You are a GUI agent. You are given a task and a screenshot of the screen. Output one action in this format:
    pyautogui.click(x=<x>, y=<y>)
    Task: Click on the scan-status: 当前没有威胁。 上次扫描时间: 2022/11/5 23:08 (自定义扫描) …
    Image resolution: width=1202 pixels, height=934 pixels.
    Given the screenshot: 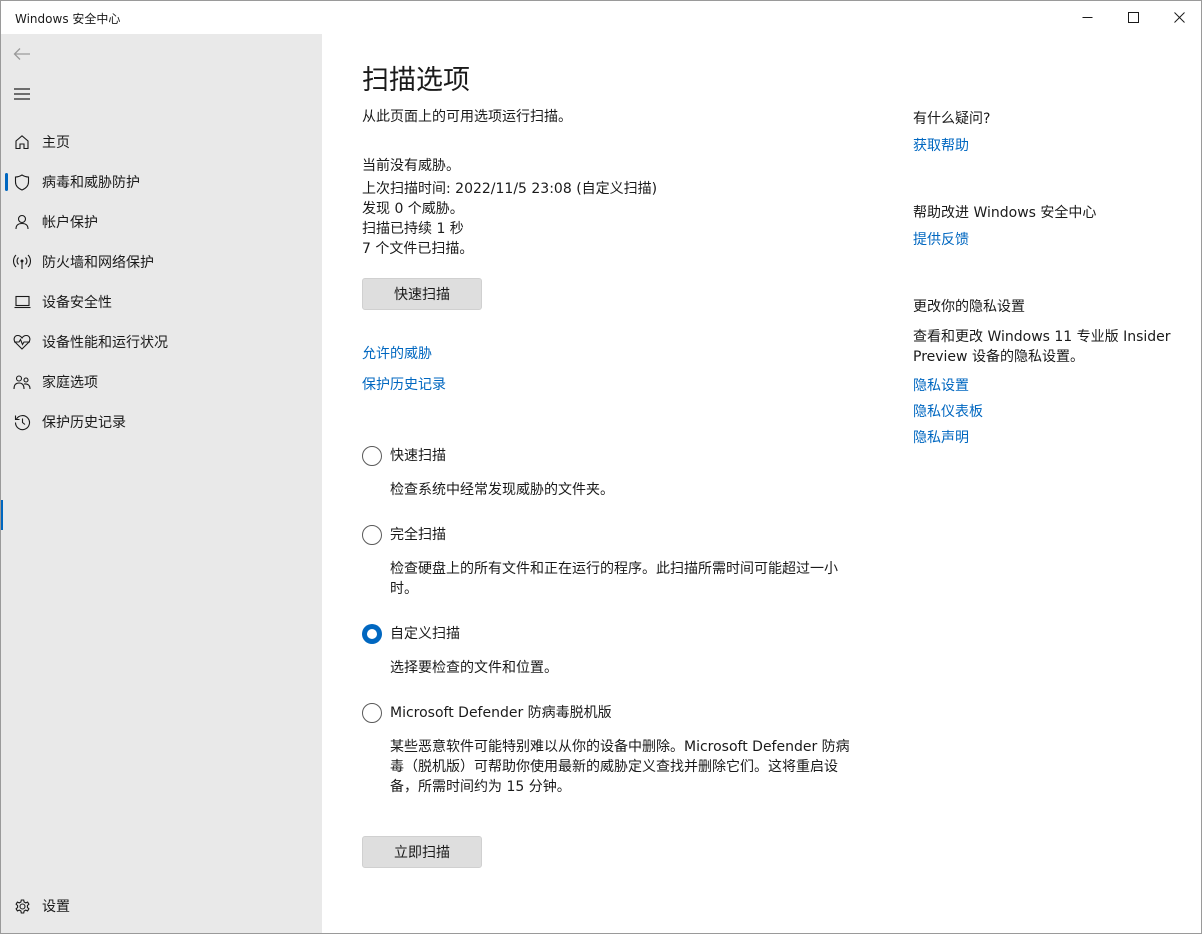 What is the action you would take?
    pyautogui.click(x=509, y=207)
    